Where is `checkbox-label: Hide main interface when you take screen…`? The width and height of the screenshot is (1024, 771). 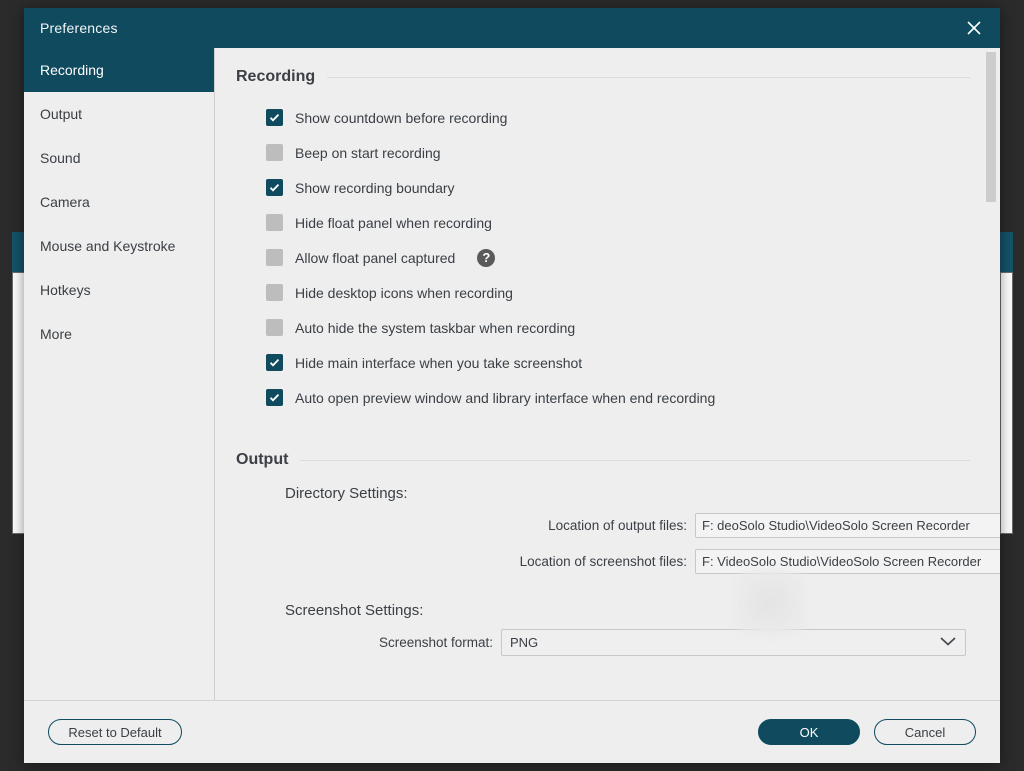
checkbox-label: Hide main interface when you take screen… is located at coordinates (439, 362).